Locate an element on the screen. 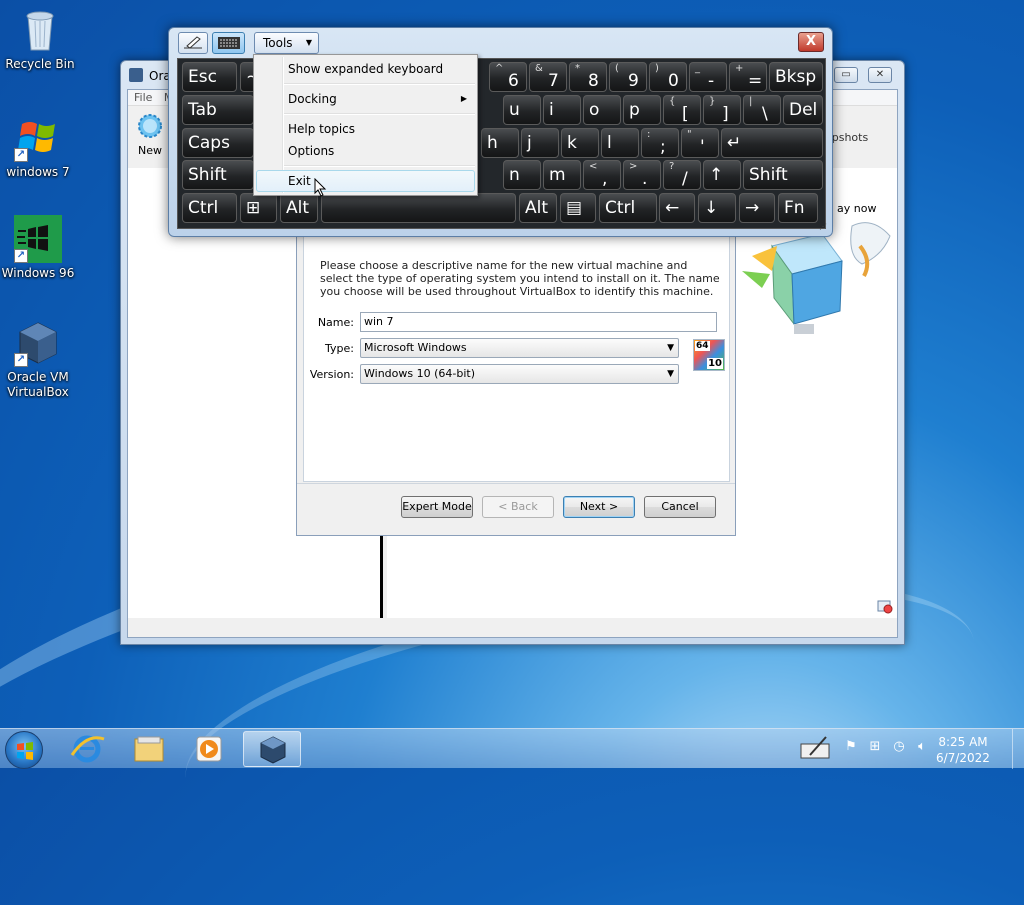 The height and width of the screenshot is (905, 1024). button-separator is located at coordinates (516, 483).